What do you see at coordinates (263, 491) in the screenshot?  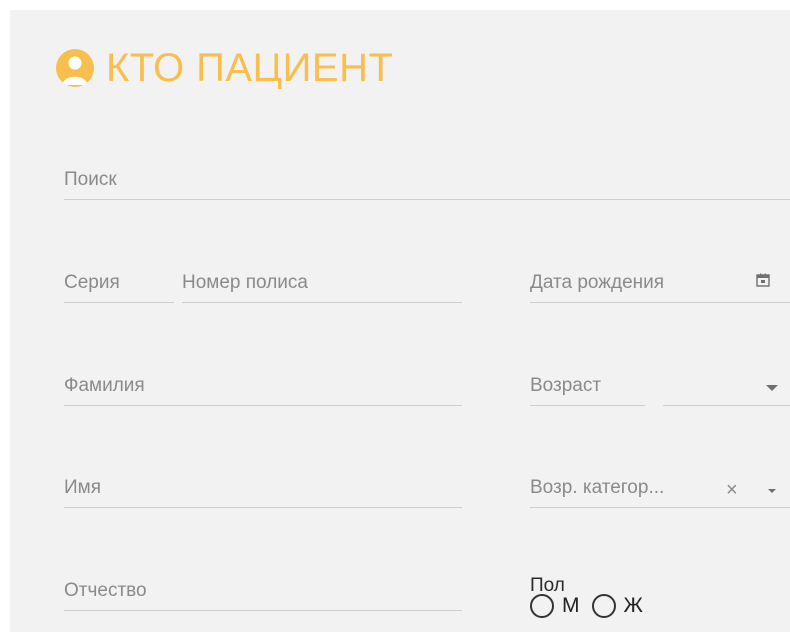 I see `first-name-input: Имя` at bounding box center [263, 491].